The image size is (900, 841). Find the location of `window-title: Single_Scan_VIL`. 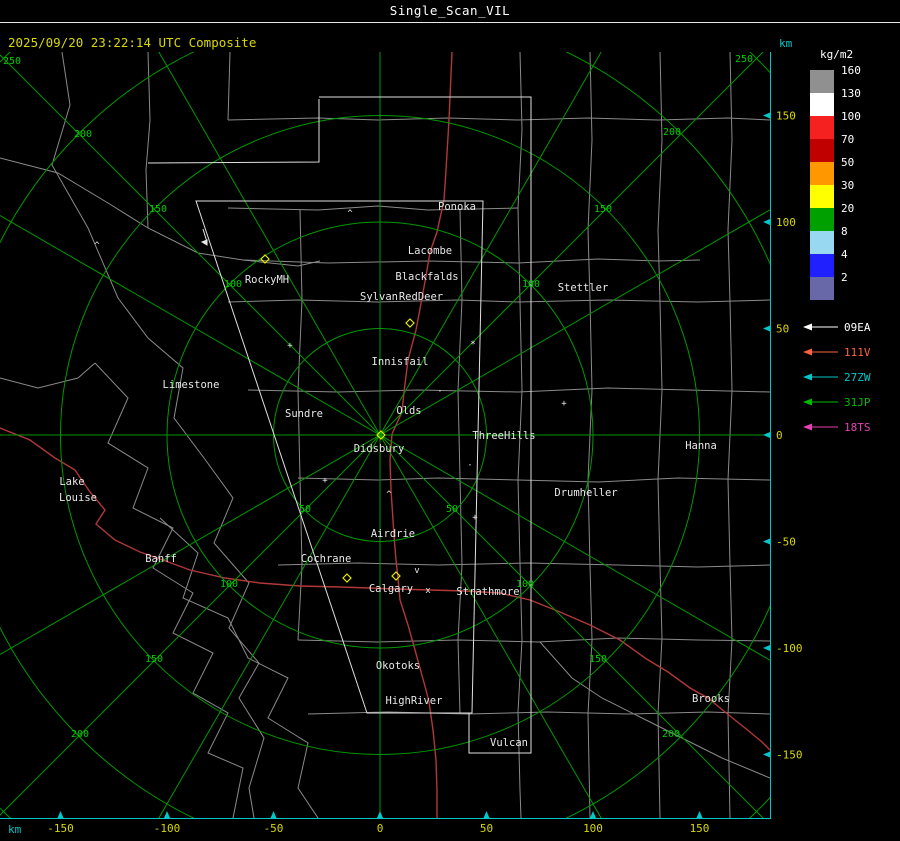

window-title: Single_Scan_VIL is located at coordinates (450, 10).